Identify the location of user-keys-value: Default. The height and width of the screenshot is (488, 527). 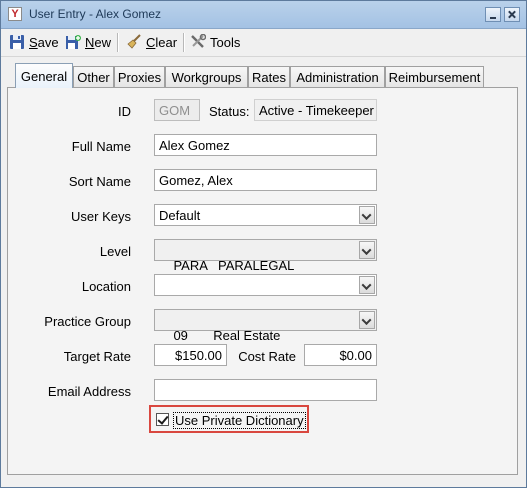
(180, 215).